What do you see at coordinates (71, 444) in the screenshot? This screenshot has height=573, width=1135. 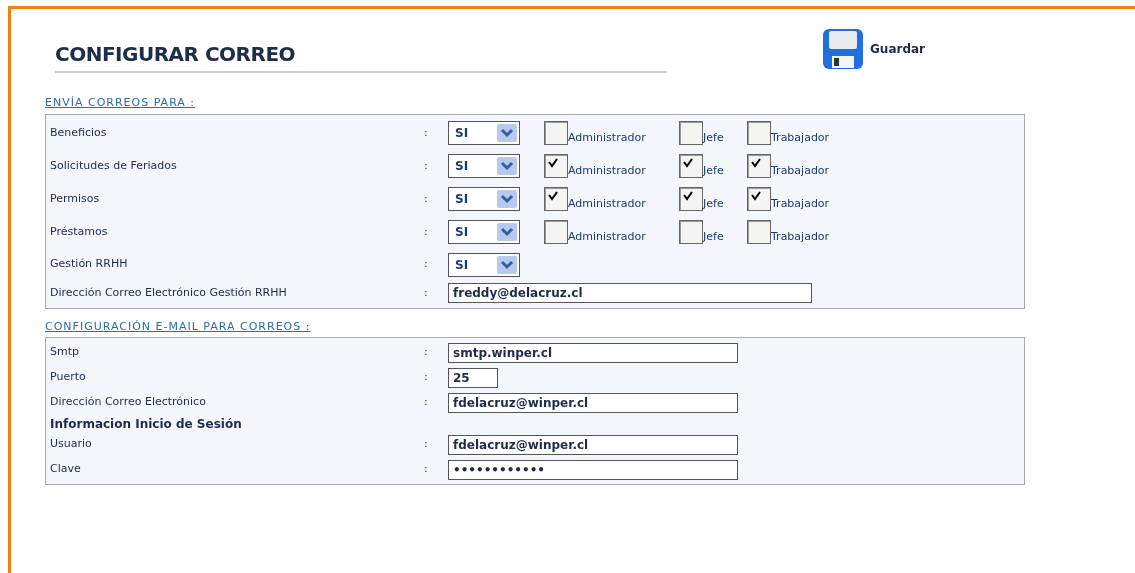 I see `field-label: Usuario` at bounding box center [71, 444].